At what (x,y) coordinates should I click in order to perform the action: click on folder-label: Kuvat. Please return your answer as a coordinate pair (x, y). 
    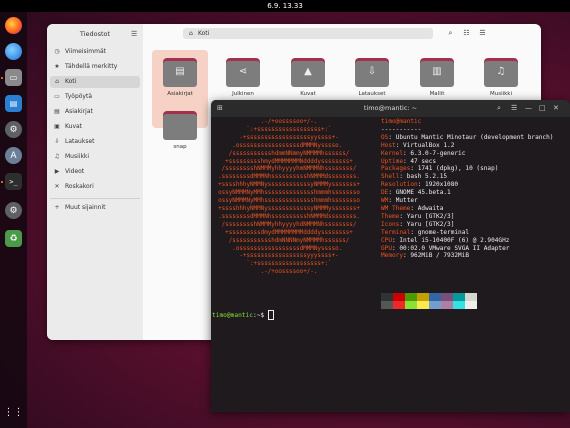
    Looking at the image, I should click on (308, 94).